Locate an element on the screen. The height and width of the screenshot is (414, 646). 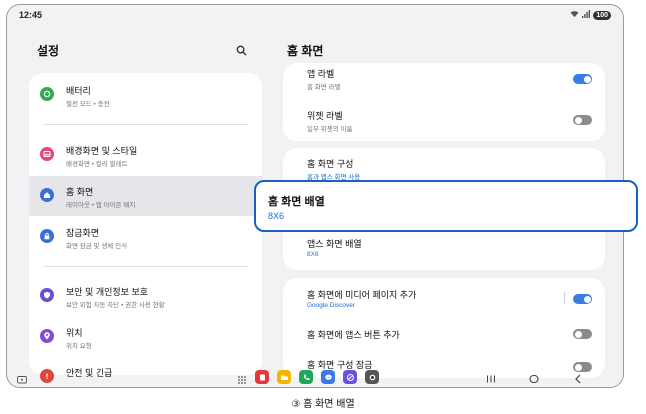
sidebar-item-battery: 배터리 절전 모드 • 충전 is located at coordinates (145, 95).